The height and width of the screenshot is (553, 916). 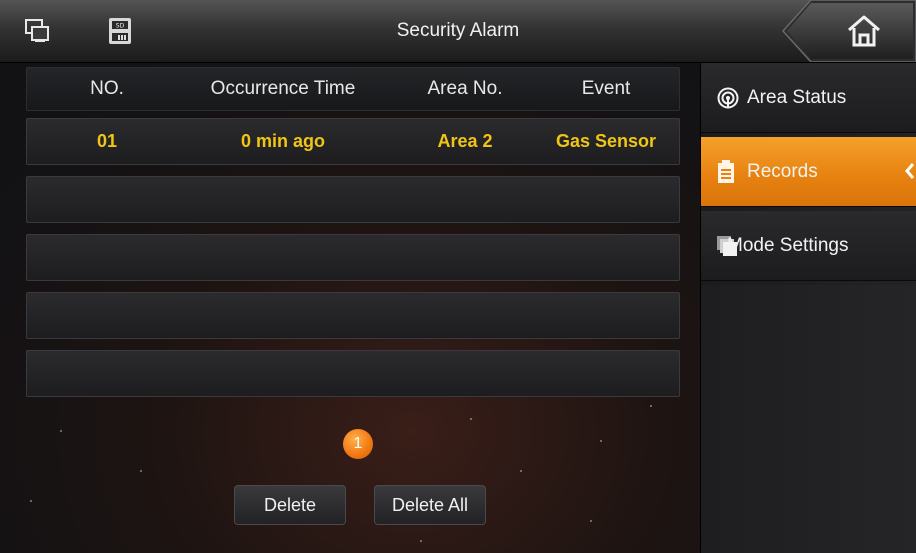 What do you see at coordinates (465, 88) in the screenshot?
I see `column-header-area-no: Area No.` at bounding box center [465, 88].